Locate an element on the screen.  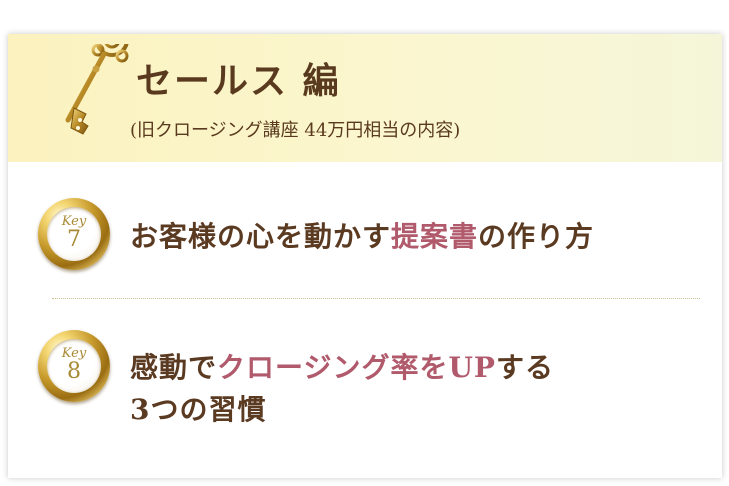
antique-key-icon is located at coordinates (97, 89).